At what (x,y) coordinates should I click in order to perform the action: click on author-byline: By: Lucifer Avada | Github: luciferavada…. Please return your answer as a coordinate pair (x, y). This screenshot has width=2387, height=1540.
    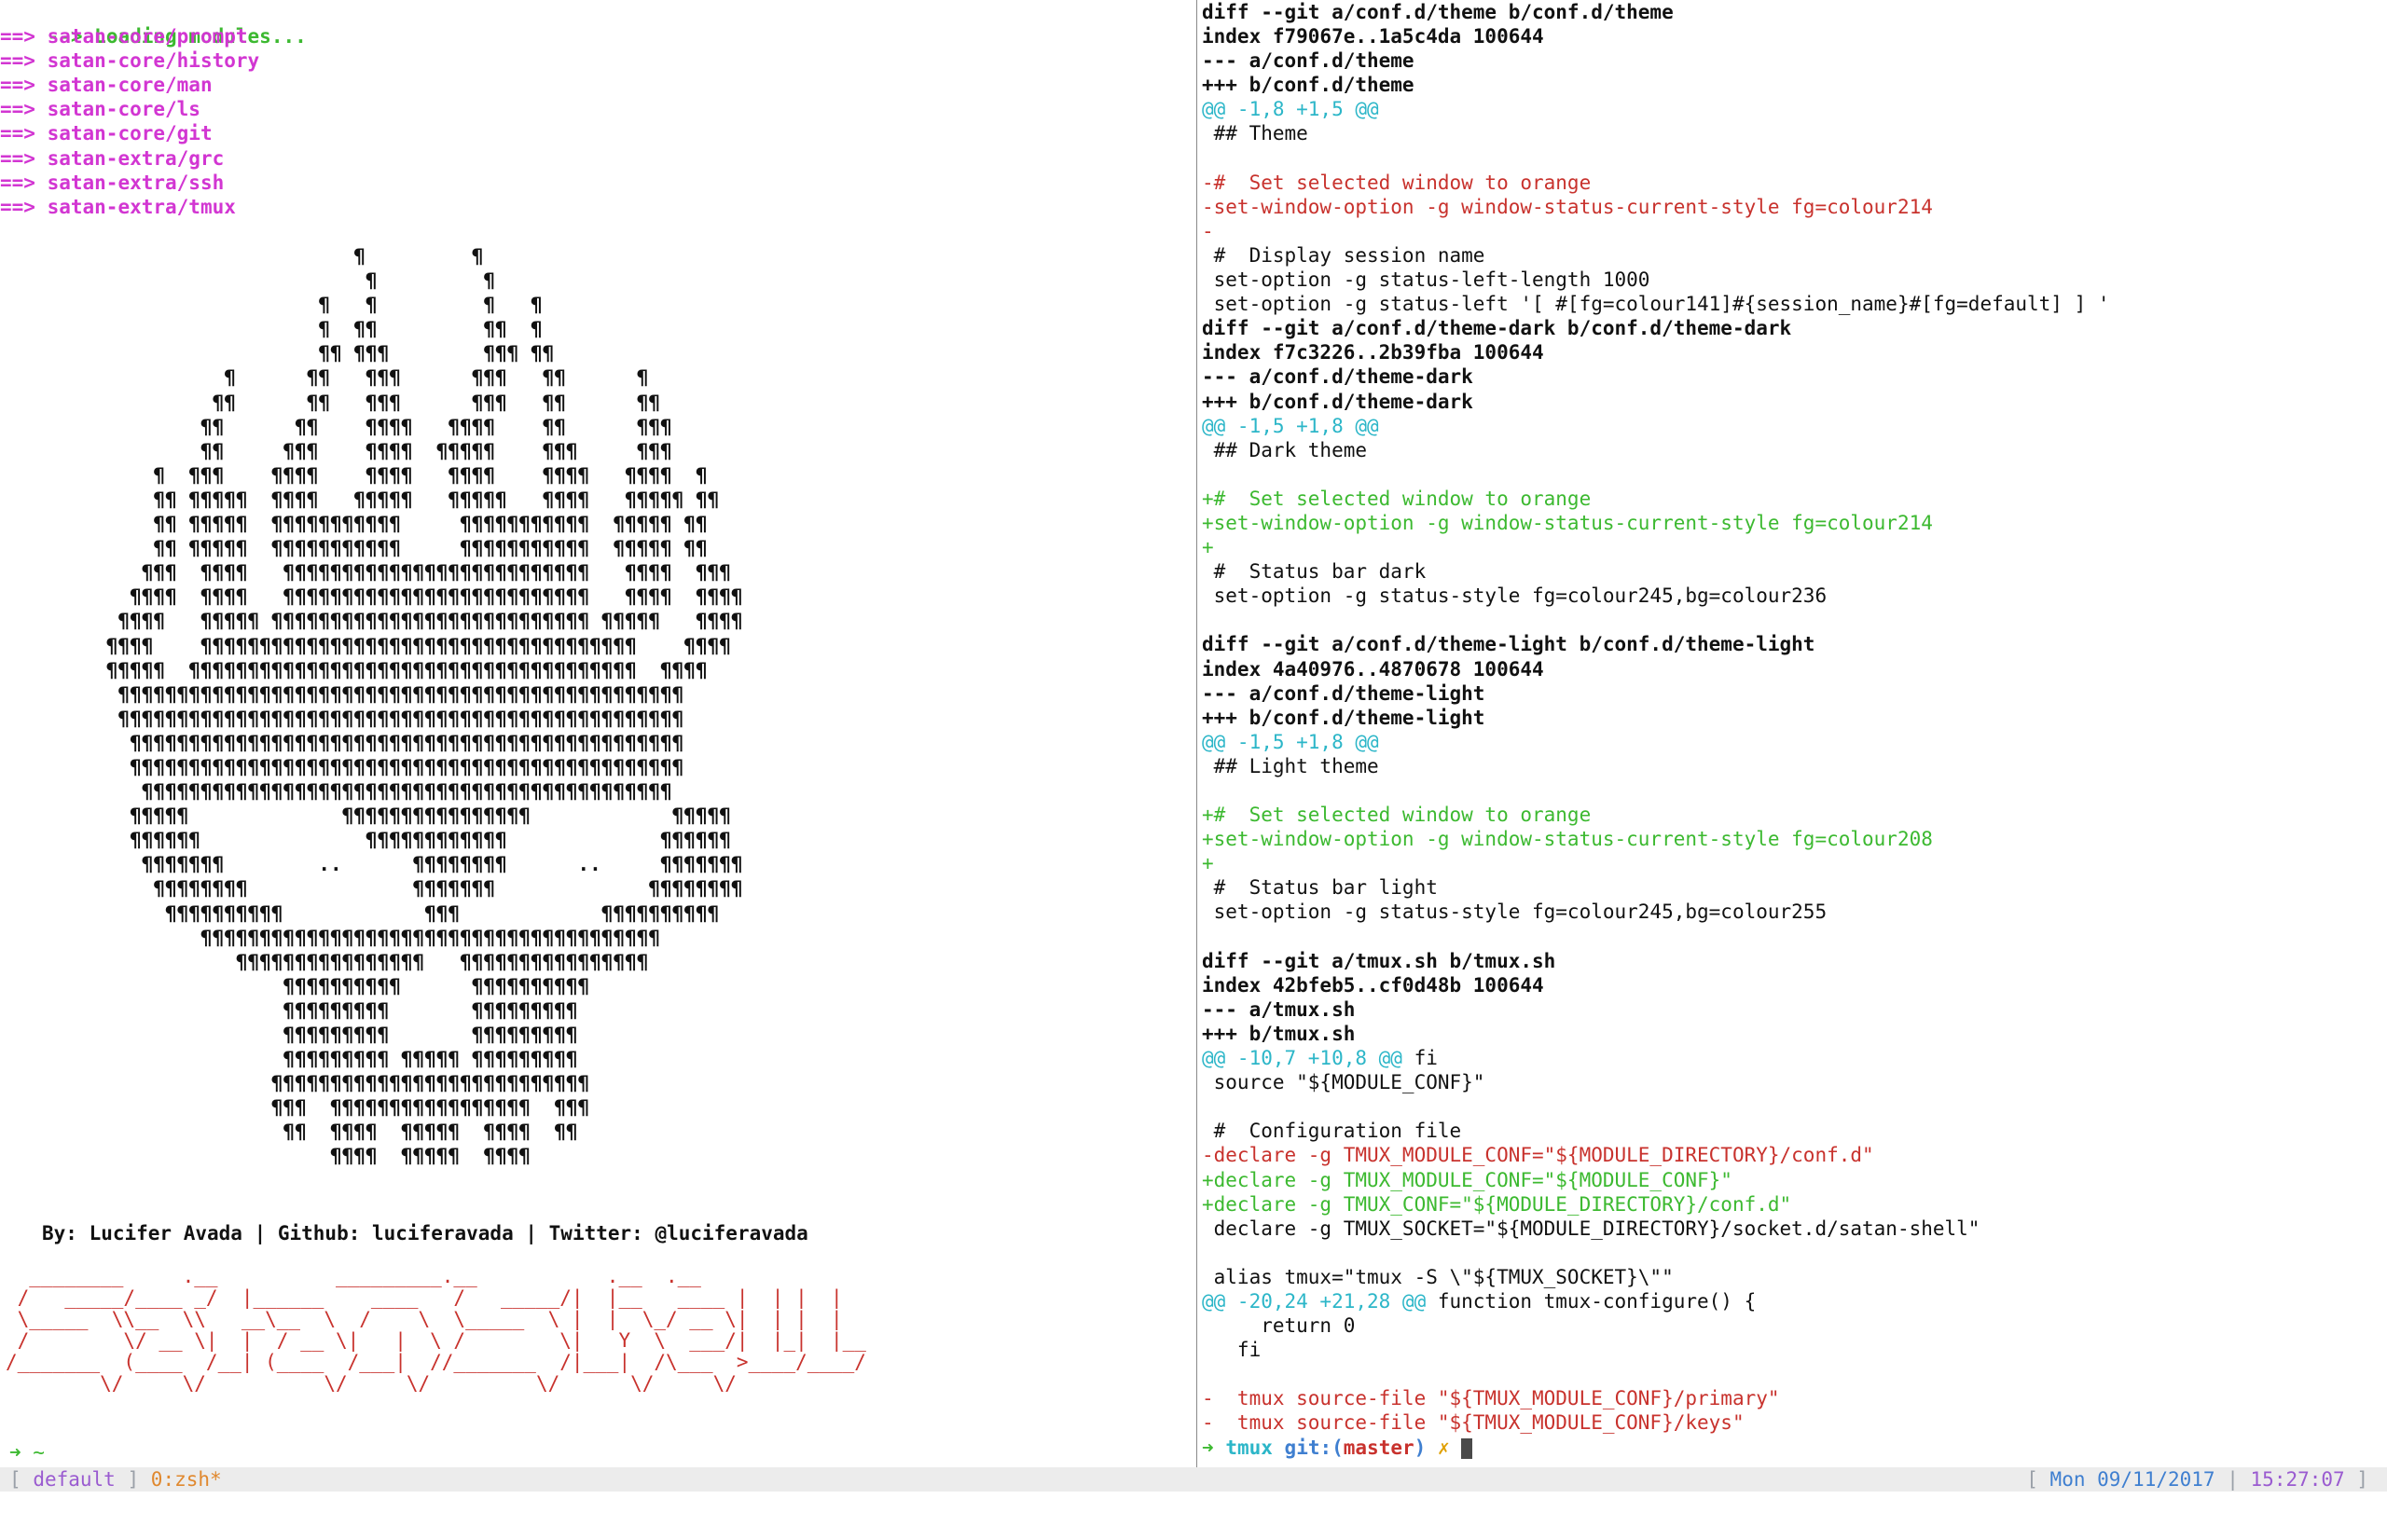
    Looking at the image, I should click on (425, 1233).